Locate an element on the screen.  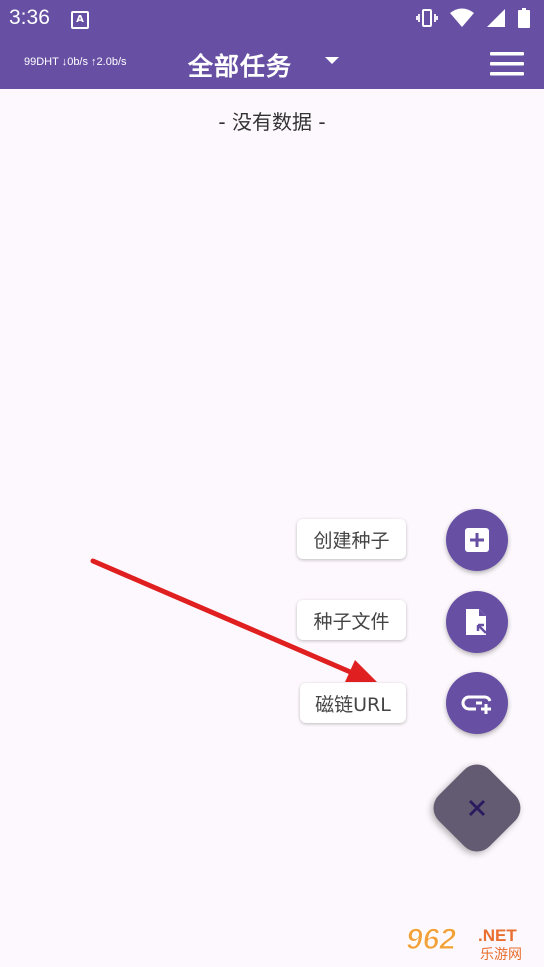
annotation-arrow is located at coordinates (233, 620).